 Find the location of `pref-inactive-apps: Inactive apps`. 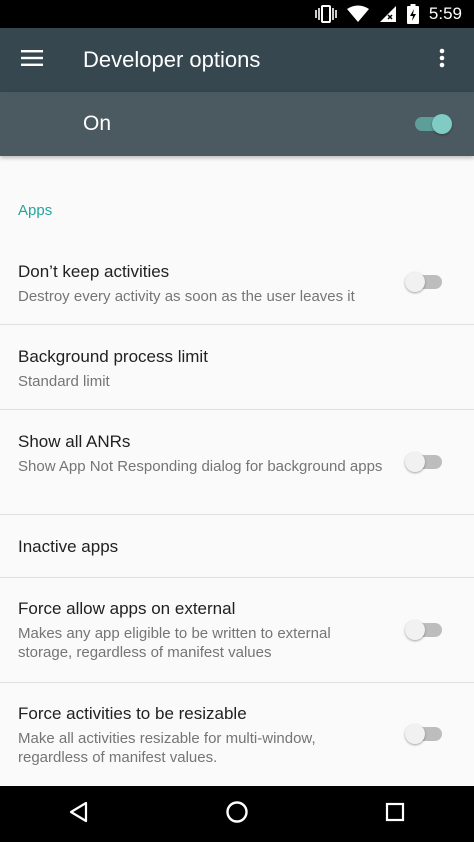

pref-inactive-apps: Inactive apps is located at coordinates (237, 546).